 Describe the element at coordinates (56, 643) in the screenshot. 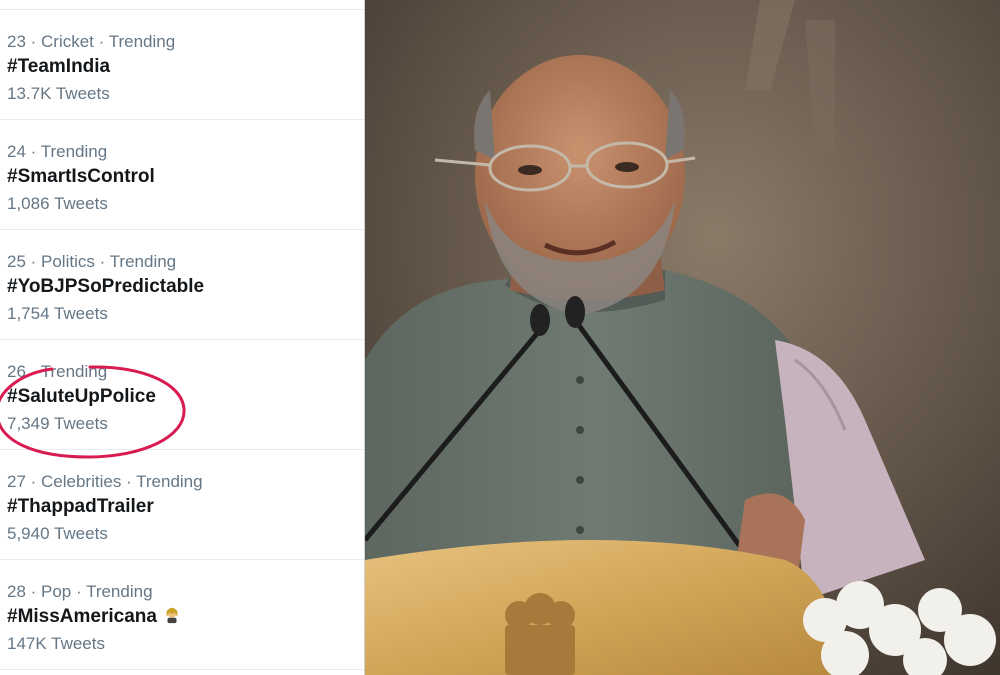

I see `trend-tweet-count: 147K Tweets` at that location.